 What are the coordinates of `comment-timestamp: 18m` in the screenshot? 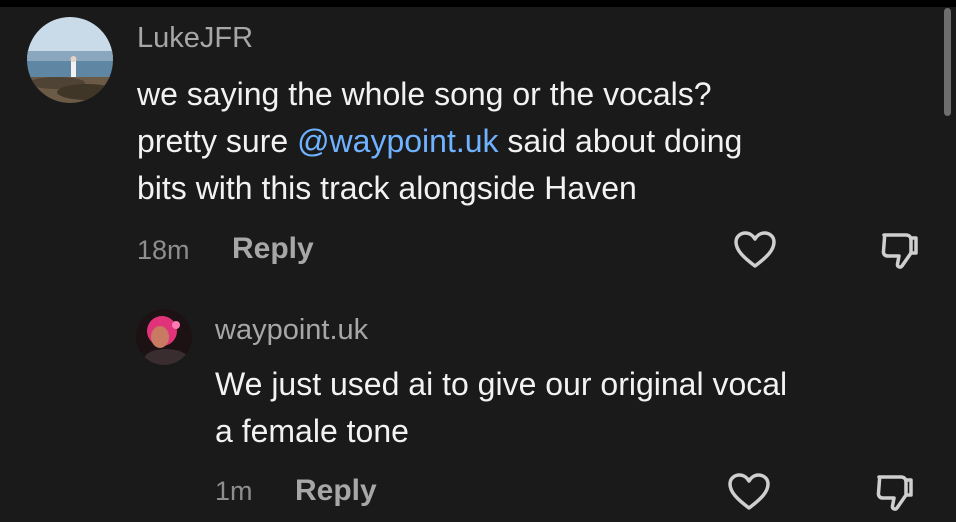 It's located at (163, 250).